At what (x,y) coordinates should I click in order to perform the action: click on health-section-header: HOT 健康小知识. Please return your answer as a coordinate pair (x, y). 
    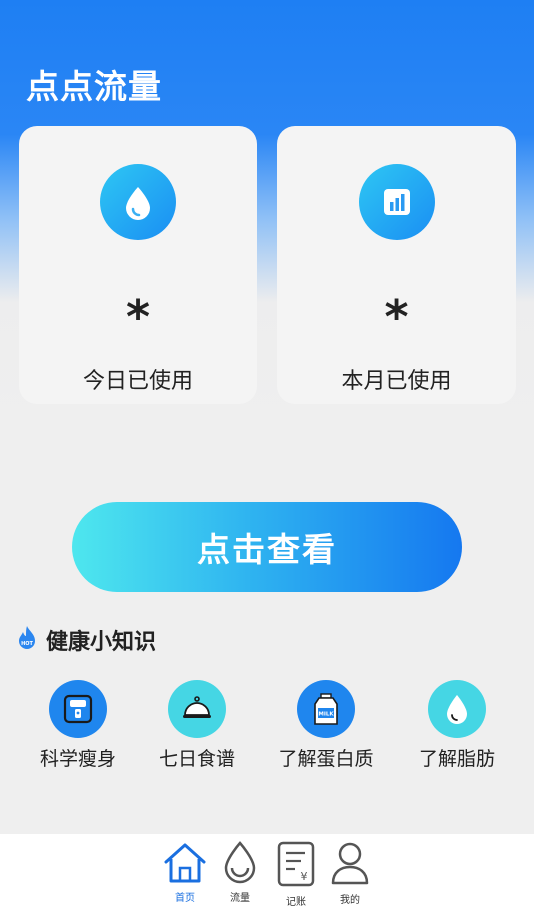
    Looking at the image, I should click on (86, 640).